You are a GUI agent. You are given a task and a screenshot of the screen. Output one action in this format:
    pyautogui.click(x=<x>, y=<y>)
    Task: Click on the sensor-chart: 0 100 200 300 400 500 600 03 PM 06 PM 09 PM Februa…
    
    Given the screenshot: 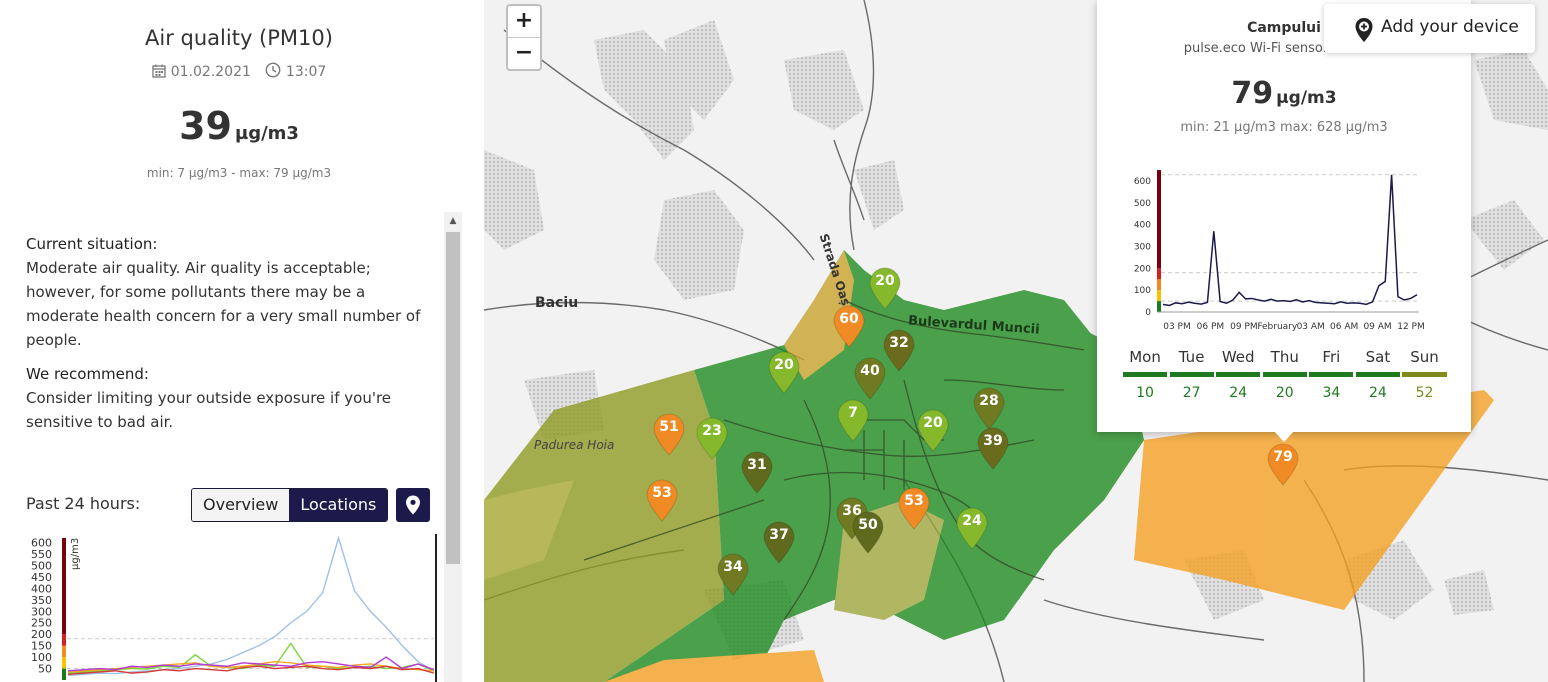 What is the action you would take?
    pyautogui.click(x=1279, y=251)
    